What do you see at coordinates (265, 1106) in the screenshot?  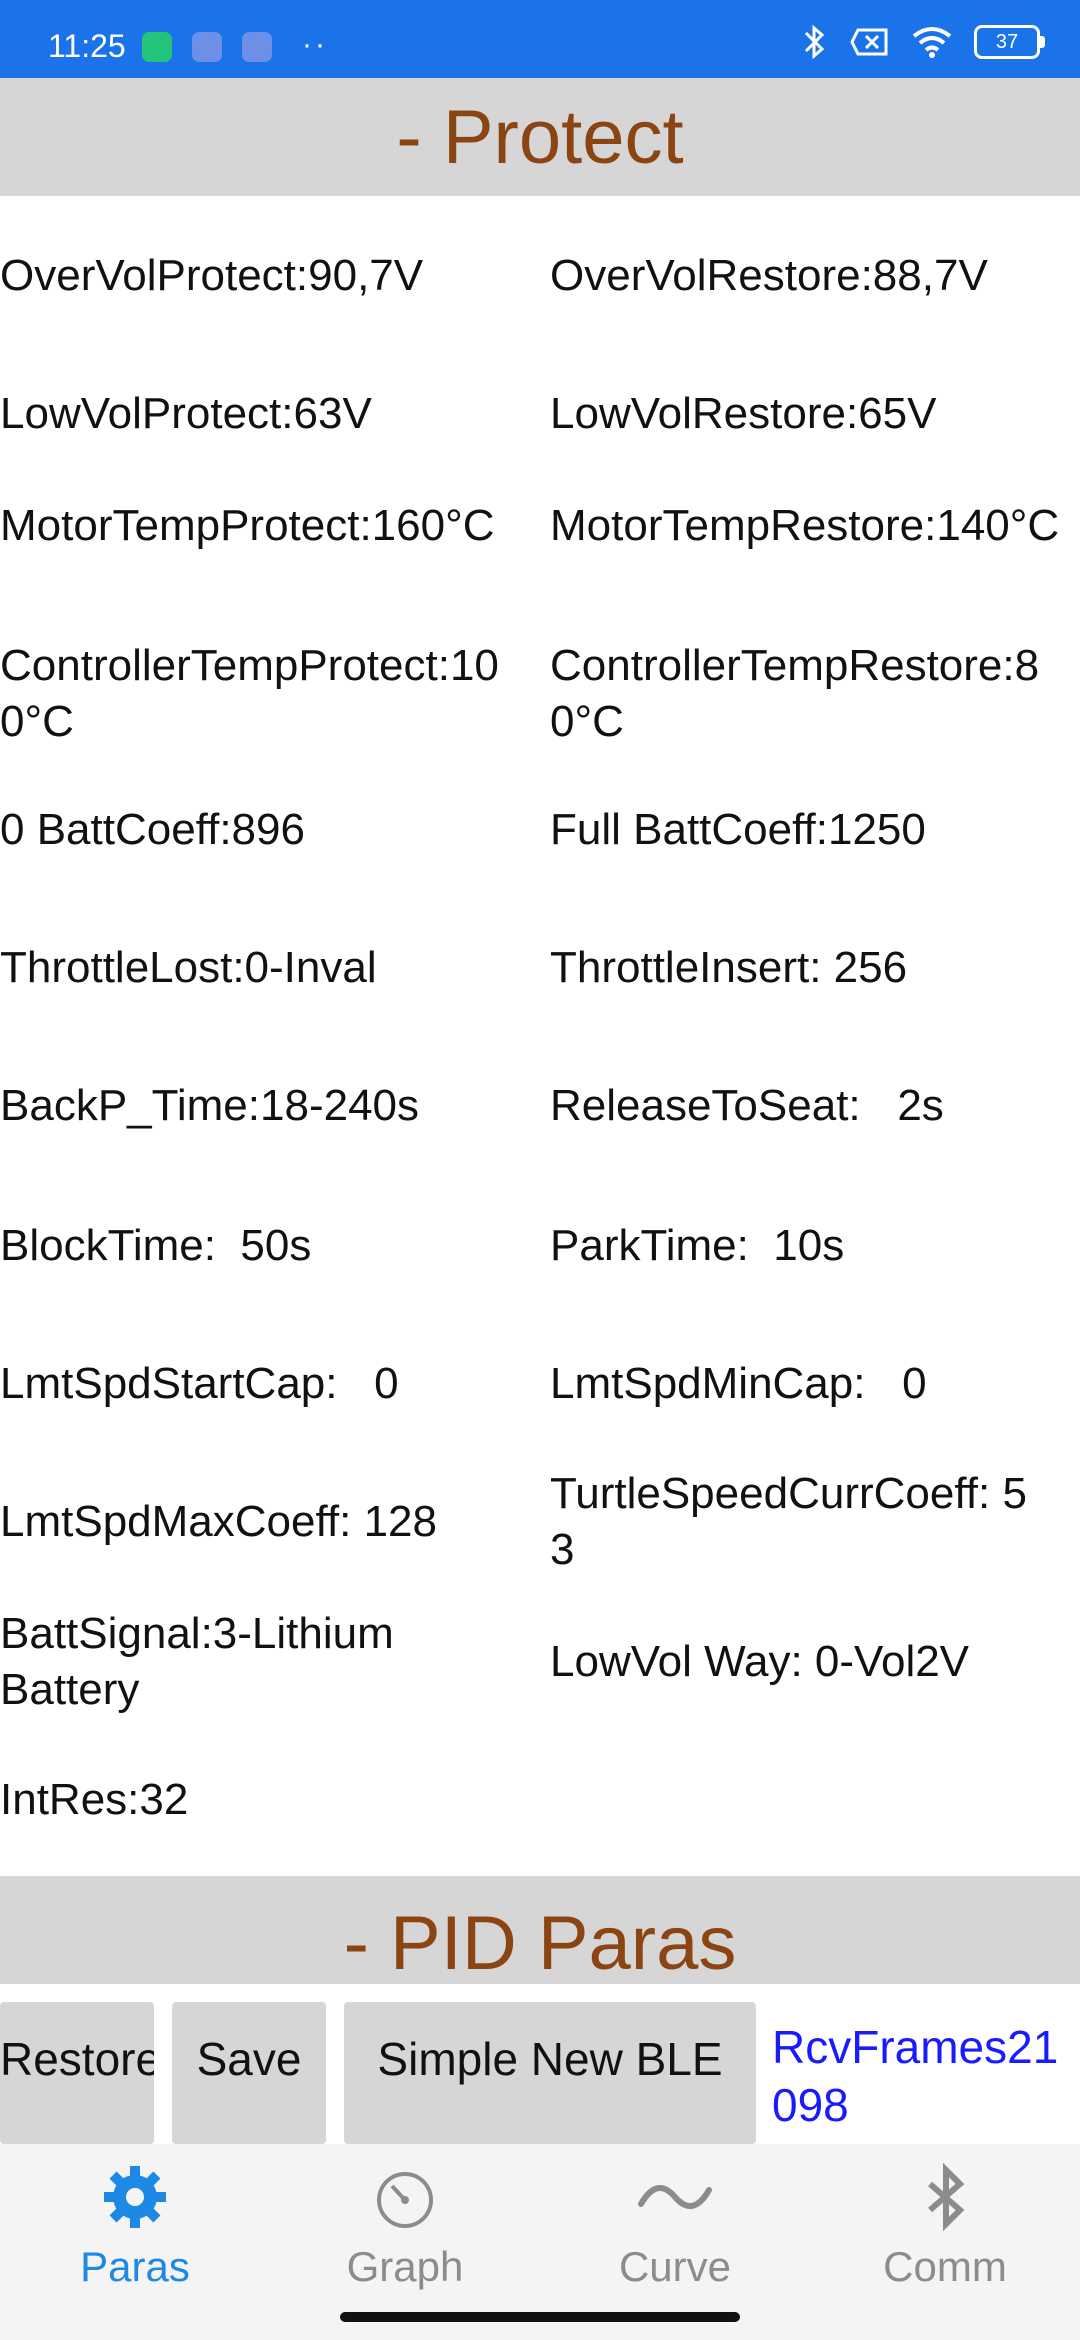 I see `param-backp-time: BackP_Time:18-240s` at bounding box center [265, 1106].